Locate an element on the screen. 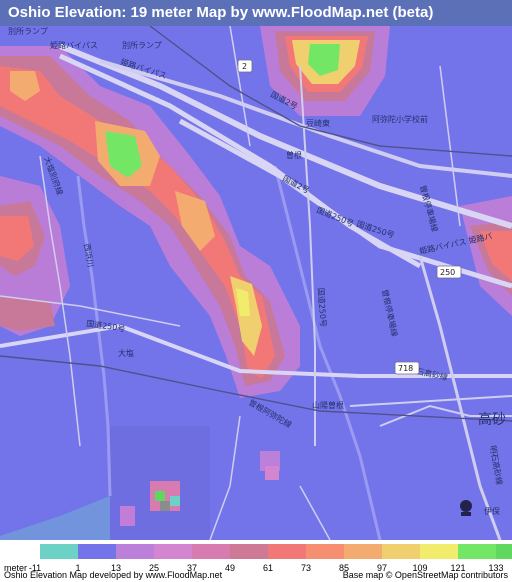  lbl-3: 別所ランプ is located at coordinates (142, 45).